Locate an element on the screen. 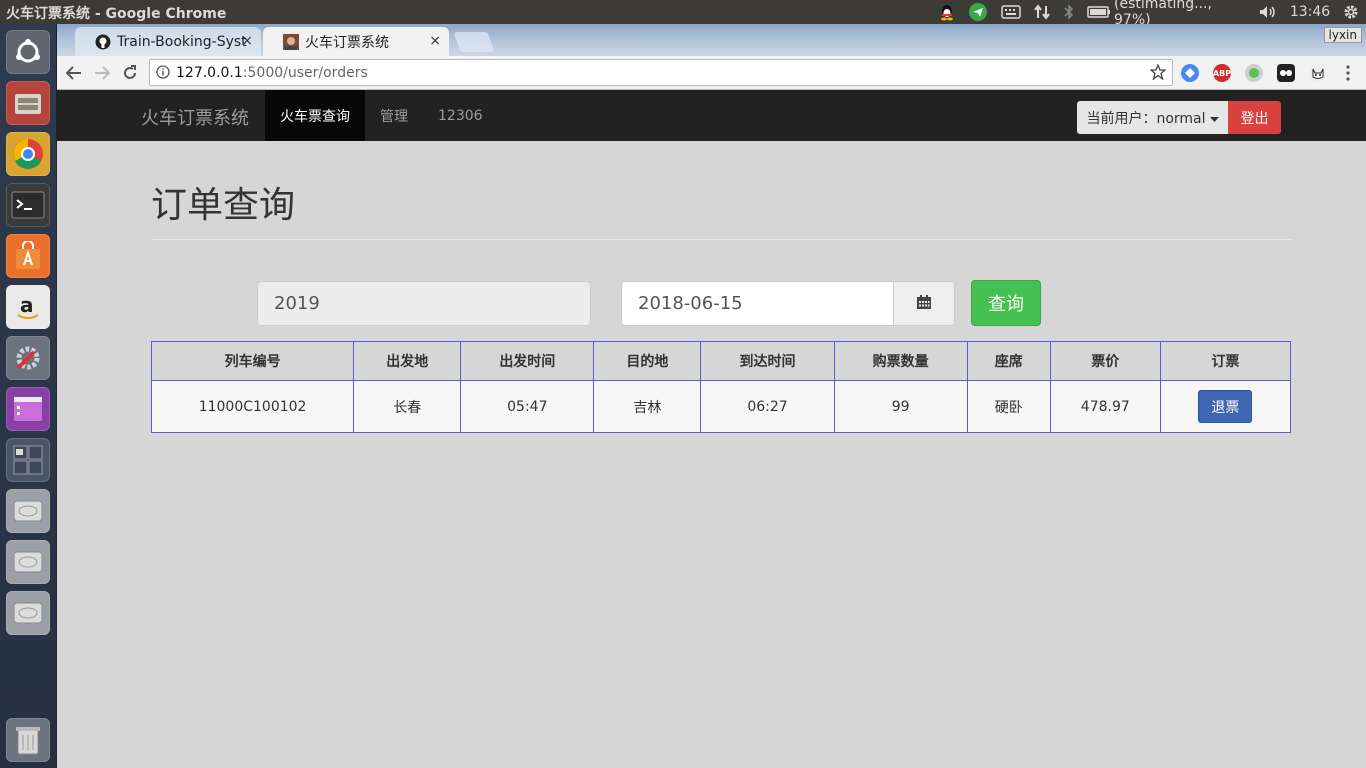 The width and height of the screenshot is (1366, 768). navbar-brand: 火车订票系统 is located at coordinates (195, 117).